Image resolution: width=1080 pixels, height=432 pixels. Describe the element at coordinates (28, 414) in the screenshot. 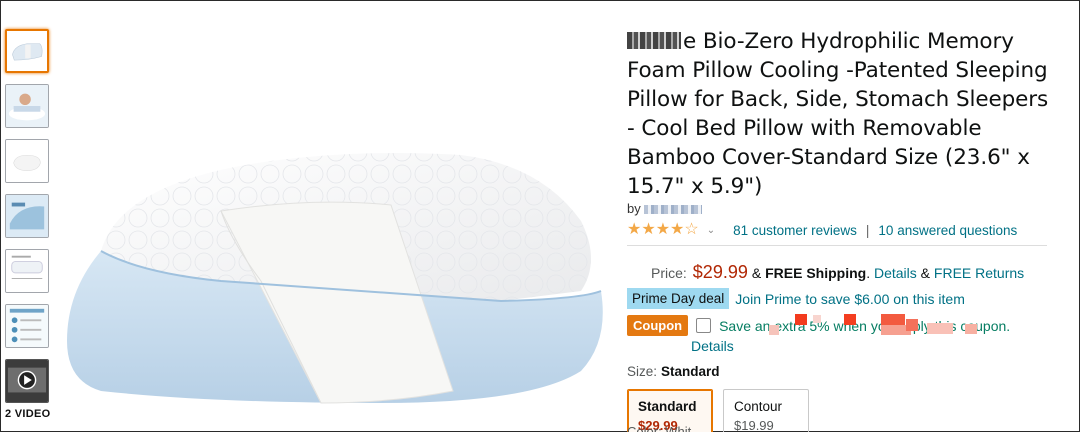

I see `video-count-label: 2 VIDEO` at that location.